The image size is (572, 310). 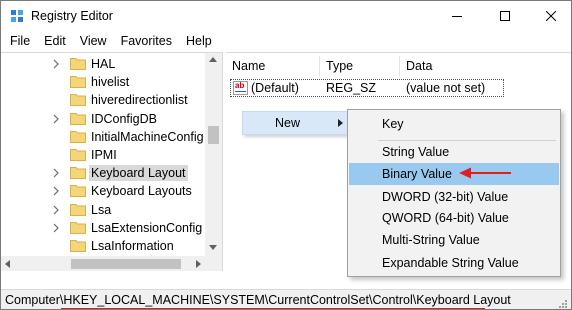 I want to click on tree-item-label: Keyboard Layout, so click(x=138, y=173).